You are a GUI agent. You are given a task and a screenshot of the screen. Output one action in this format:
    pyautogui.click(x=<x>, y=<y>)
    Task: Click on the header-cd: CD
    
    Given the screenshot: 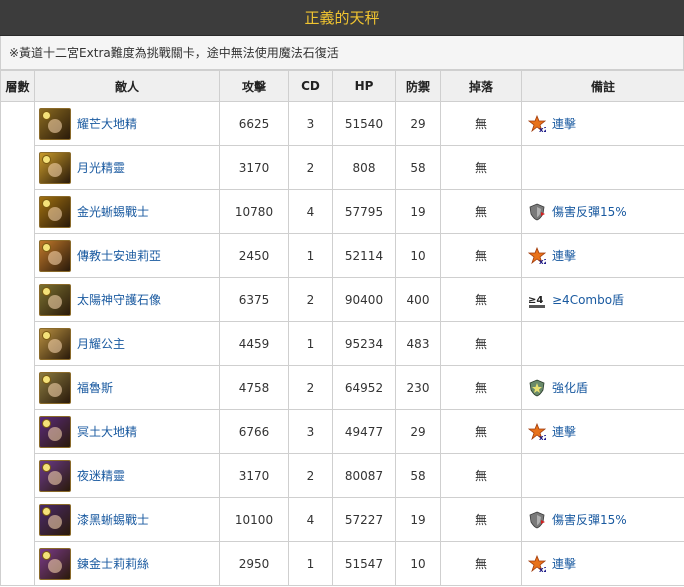 What is the action you would take?
    pyautogui.click(x=310, y=86)
    